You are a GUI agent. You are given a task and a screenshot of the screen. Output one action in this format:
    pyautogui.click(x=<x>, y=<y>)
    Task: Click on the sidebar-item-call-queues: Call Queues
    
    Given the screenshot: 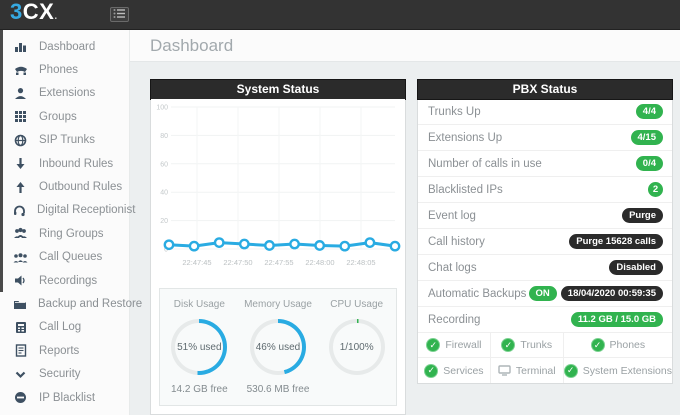 What is the action you would take?
    pyautogui.click(x=64, y=257)
    